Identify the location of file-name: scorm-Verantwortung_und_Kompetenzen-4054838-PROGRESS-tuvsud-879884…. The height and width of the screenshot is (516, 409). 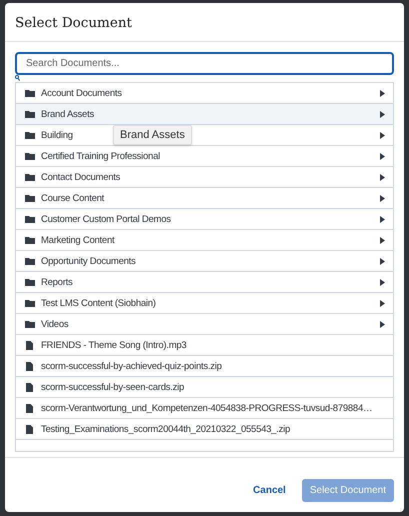
(206, 408).